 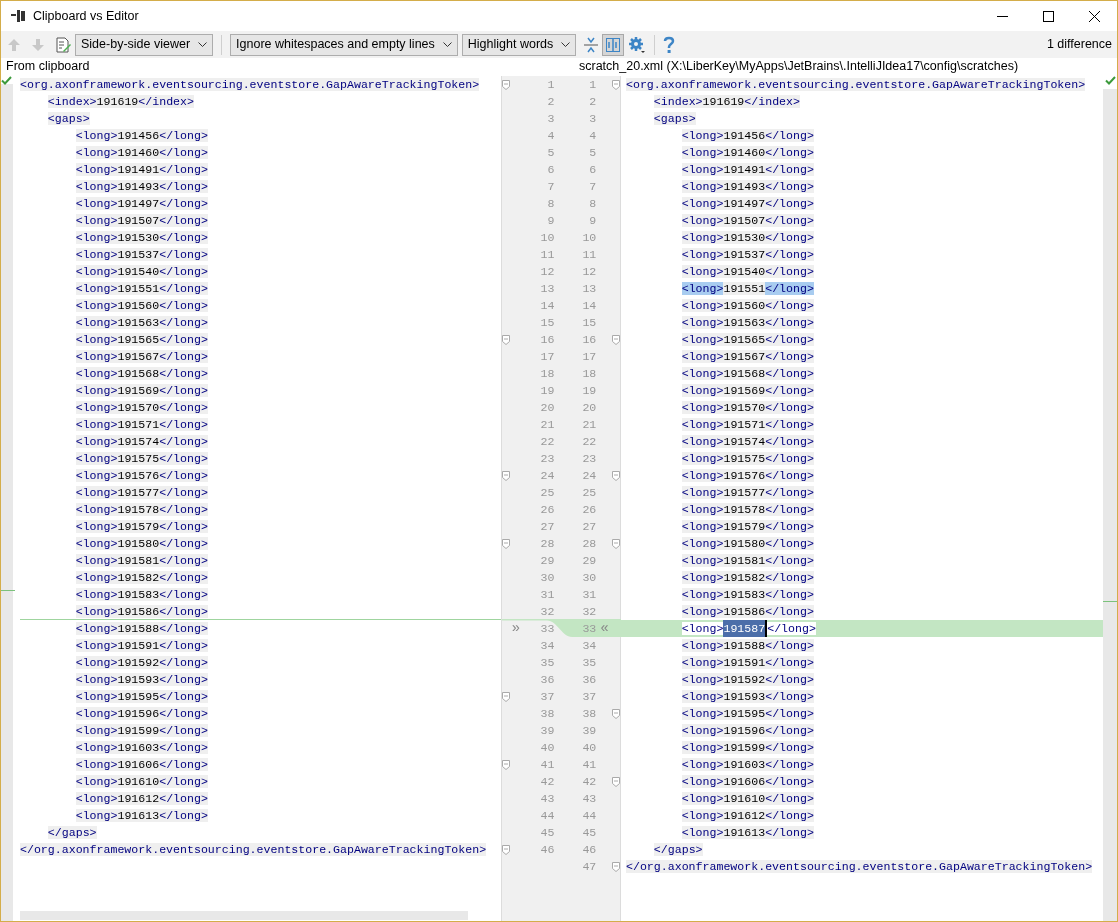 What do you see at coordinates (551, 203) in the screenshot?
I see `line-number: 8` at bounding box center [551, 203].